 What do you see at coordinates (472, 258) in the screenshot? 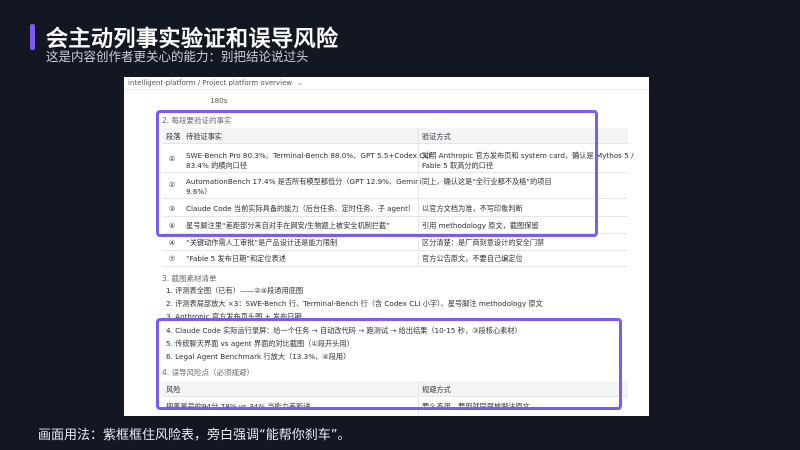
I see `table-row-method: 官方公告原文，不要自己编定位` at bounding box center [472, 258].